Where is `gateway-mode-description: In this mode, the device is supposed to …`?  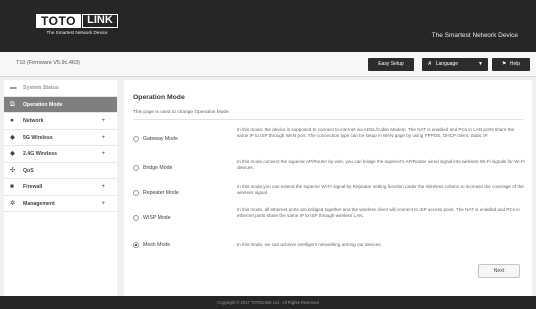 gateway-mode-description: In this mode, the device is supposed to … is located at coordinates (376, 133).